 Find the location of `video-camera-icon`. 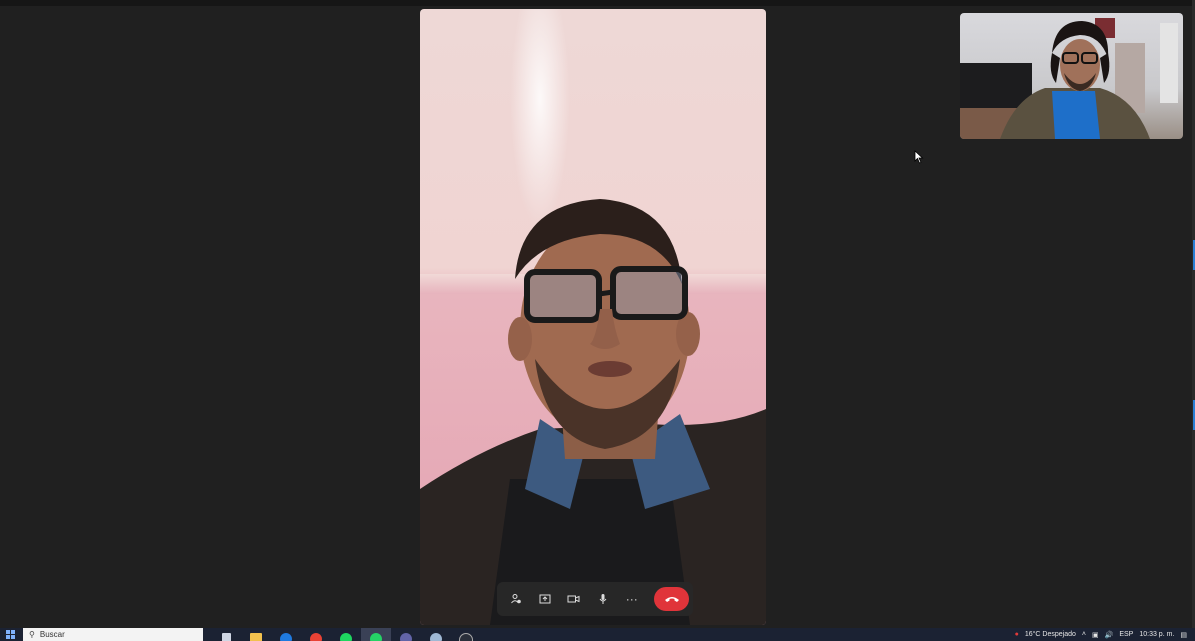

video-camera-icon is located at coordinates (573, 599).